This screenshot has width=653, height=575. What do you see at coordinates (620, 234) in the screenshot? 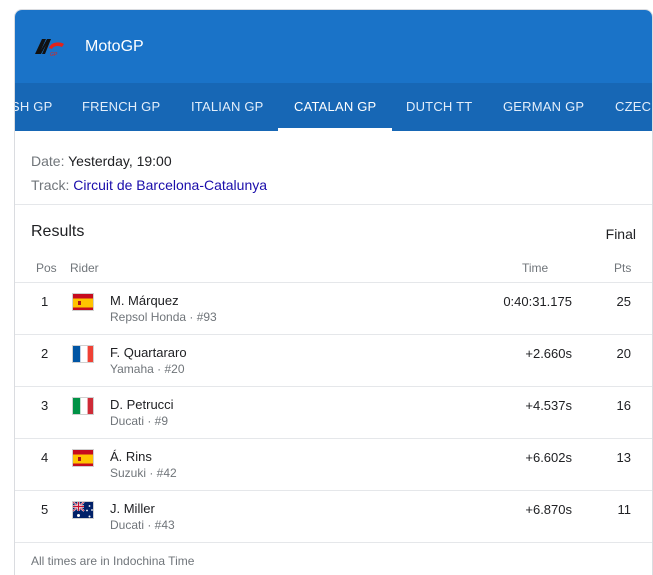
I see `results-status: Final` at bounding box center [620, 234].